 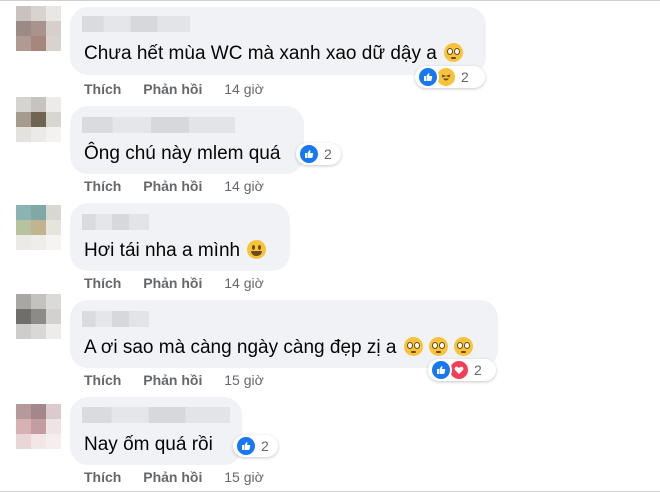 I want to click on comment-text: A ơi sao mà càng ngày càng đẹp zị a, so click(x=279, y=348).